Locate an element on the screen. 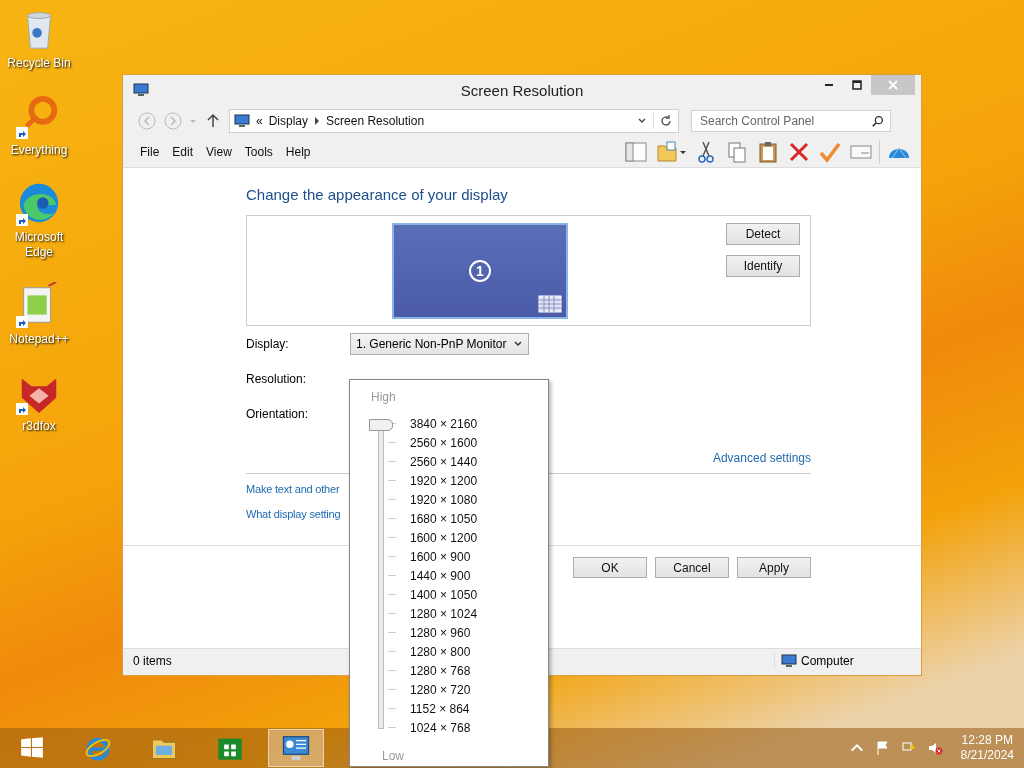 The image size is (1024, 768). breadcrumb: « is located at coordinates (259, 121).